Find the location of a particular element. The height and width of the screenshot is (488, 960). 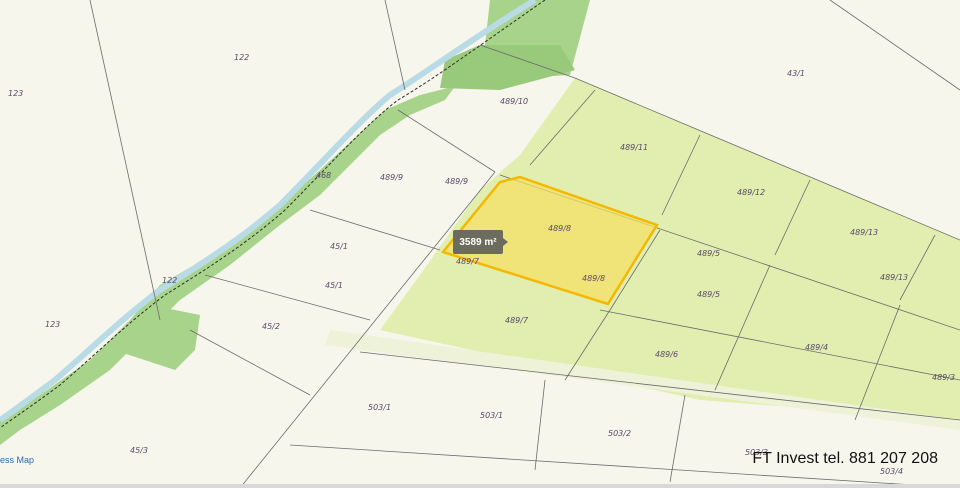

area-measurement-badge: 3589 m² is located at coordinates (480, 242).